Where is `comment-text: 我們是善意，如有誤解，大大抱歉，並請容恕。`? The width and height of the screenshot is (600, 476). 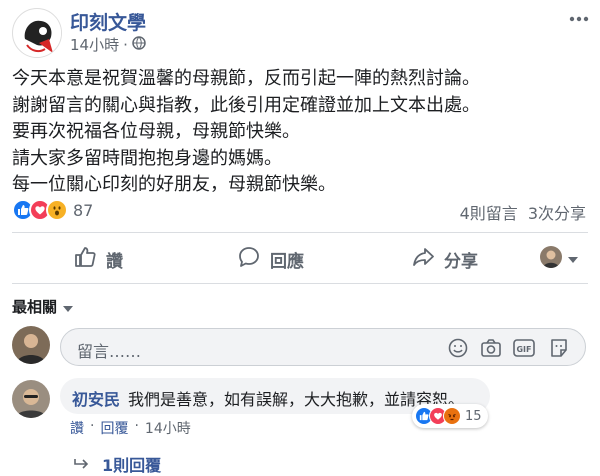
comment-text: 我們是善意，如有誤解，大大抱歉，並請容恕。 is located at coordinates (296, 399).